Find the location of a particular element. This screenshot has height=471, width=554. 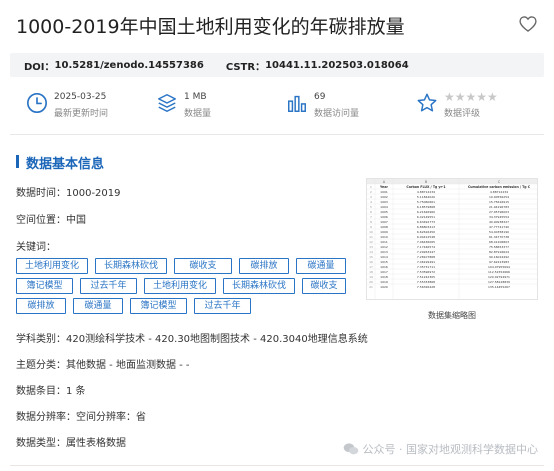

doi-value: 10.5281/zenodo.14557386 is located at coordinates (129, 65).